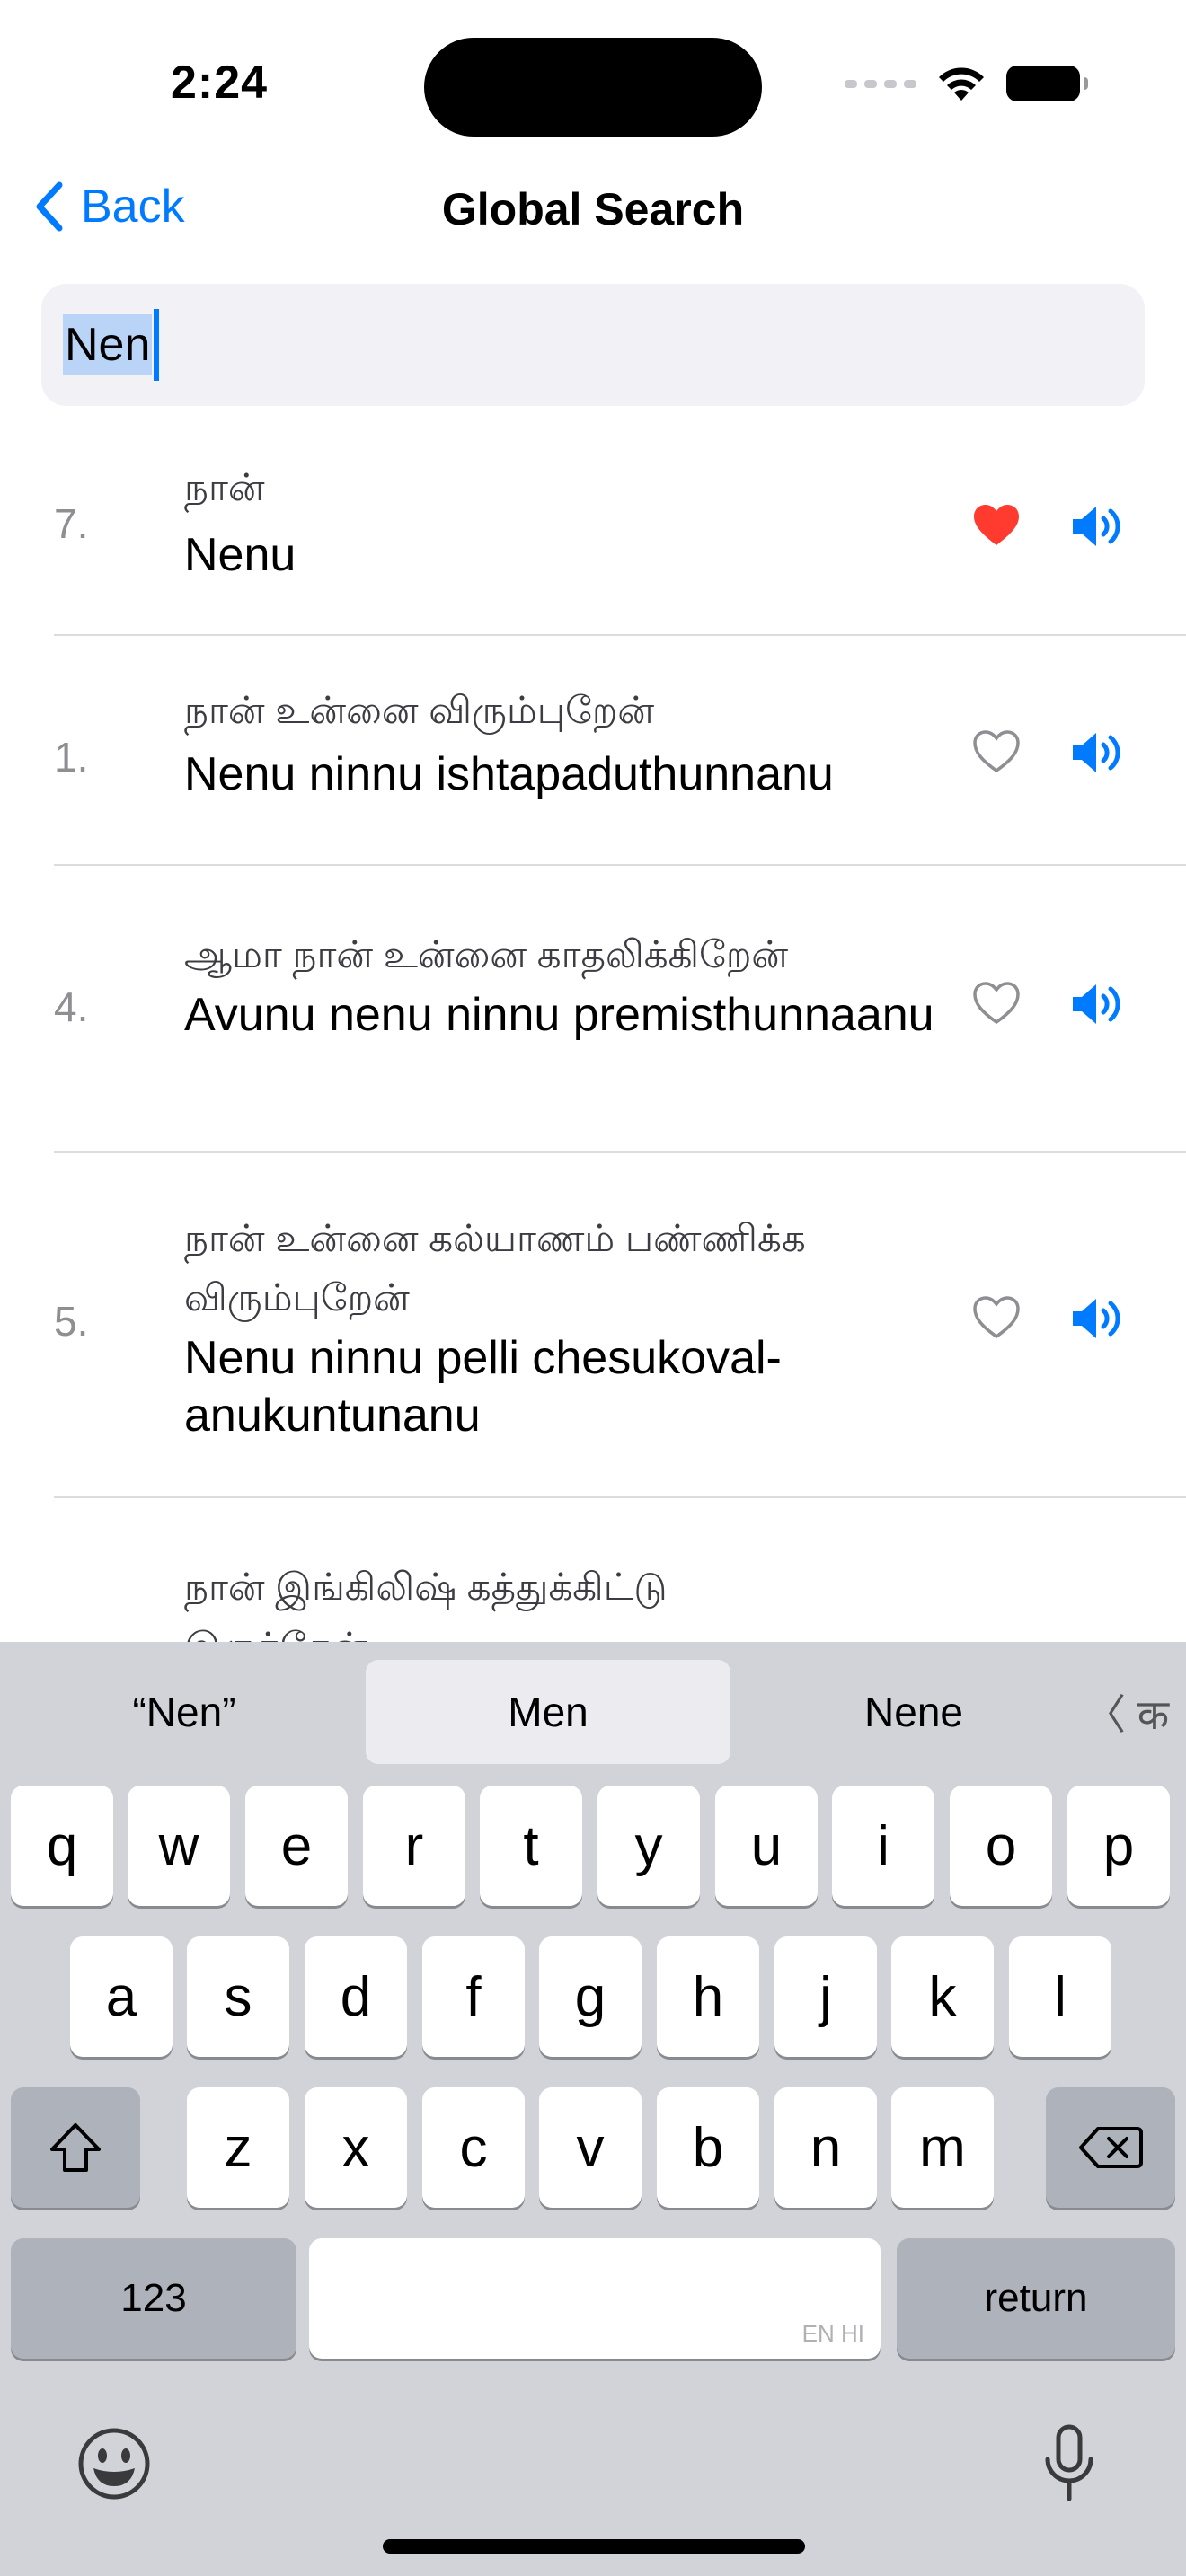  I want to click on key-t: t, so click(531, 1846).